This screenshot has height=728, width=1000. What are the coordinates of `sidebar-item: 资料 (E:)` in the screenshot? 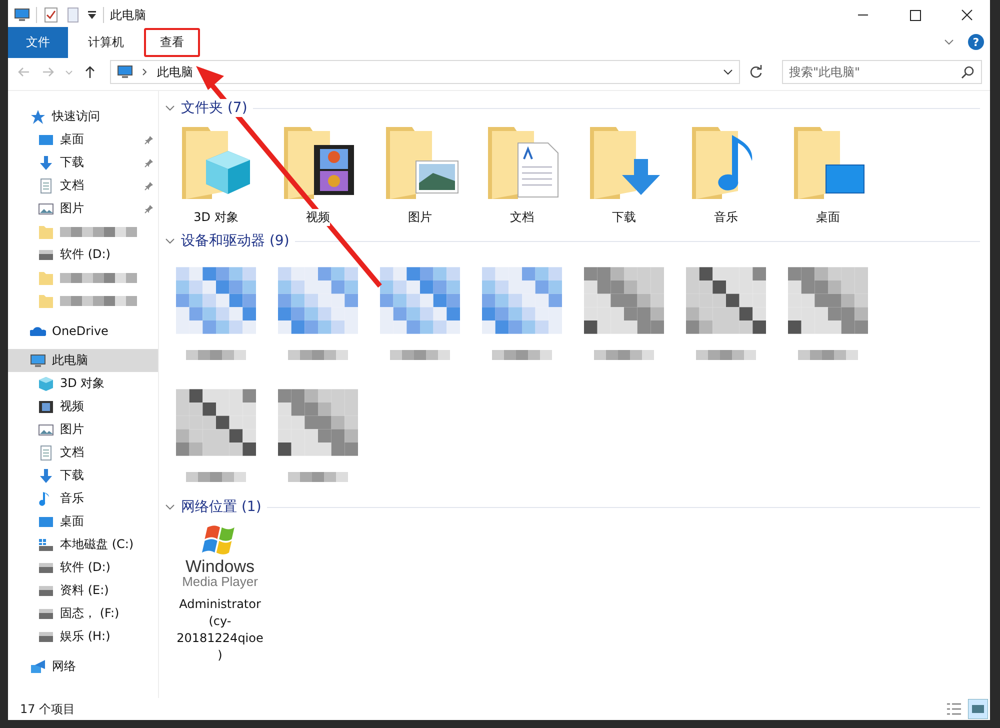 It's located at (83, 590).